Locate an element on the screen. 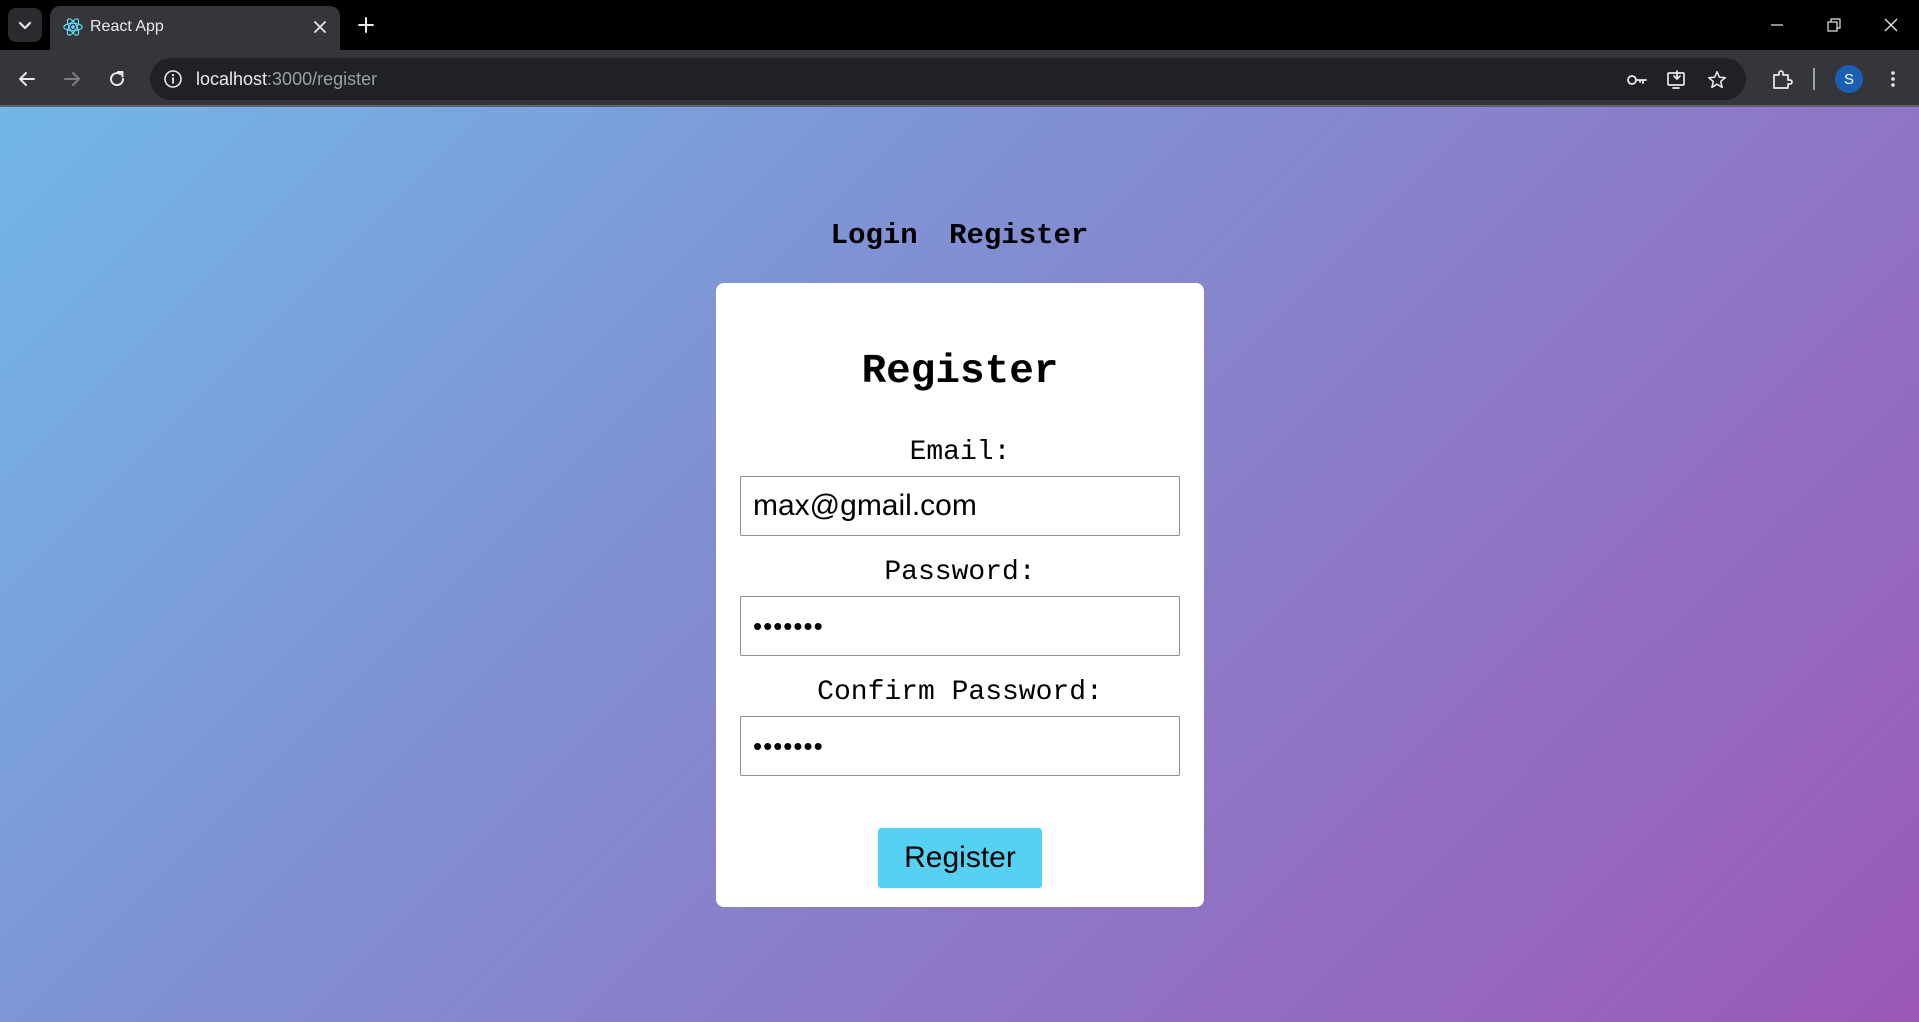 The height and width of the screenshot is (1022, 1919). minimize-icon is located at coordinates (1777, 25).